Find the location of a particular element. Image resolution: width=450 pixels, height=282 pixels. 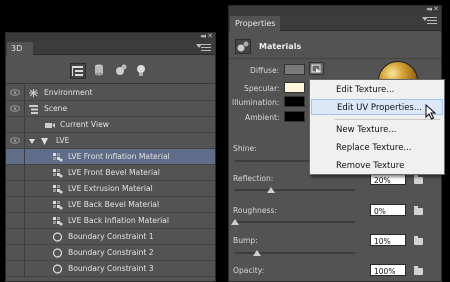

opacity-label: Opacity: is located at coordinates (249, 270).